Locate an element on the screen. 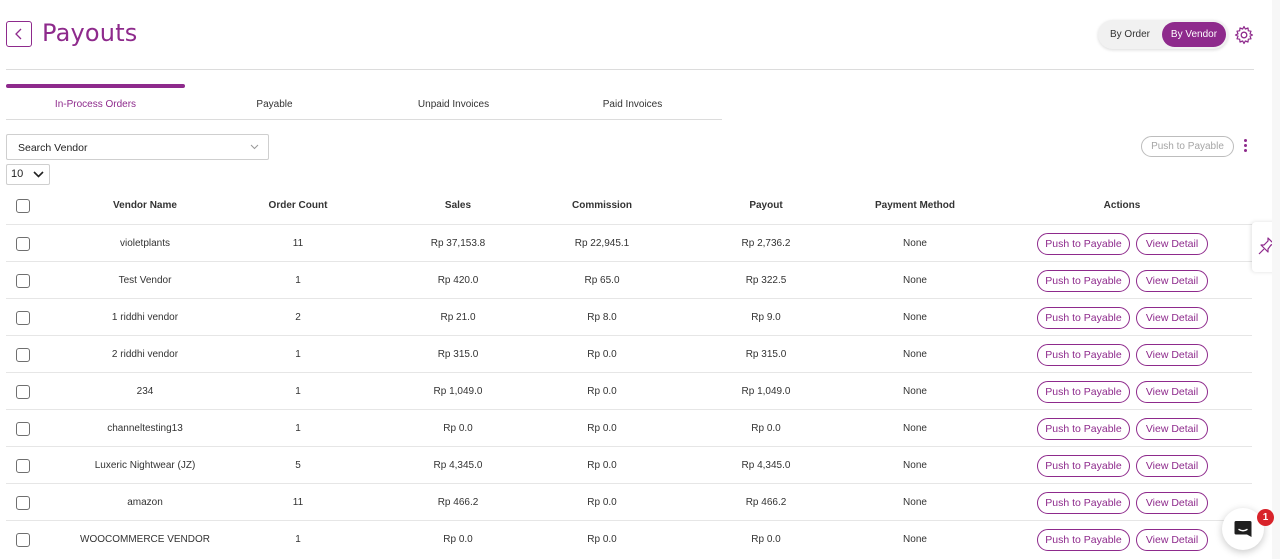  chat-notification-badge: 1 is located at coordinates (1265, 517).